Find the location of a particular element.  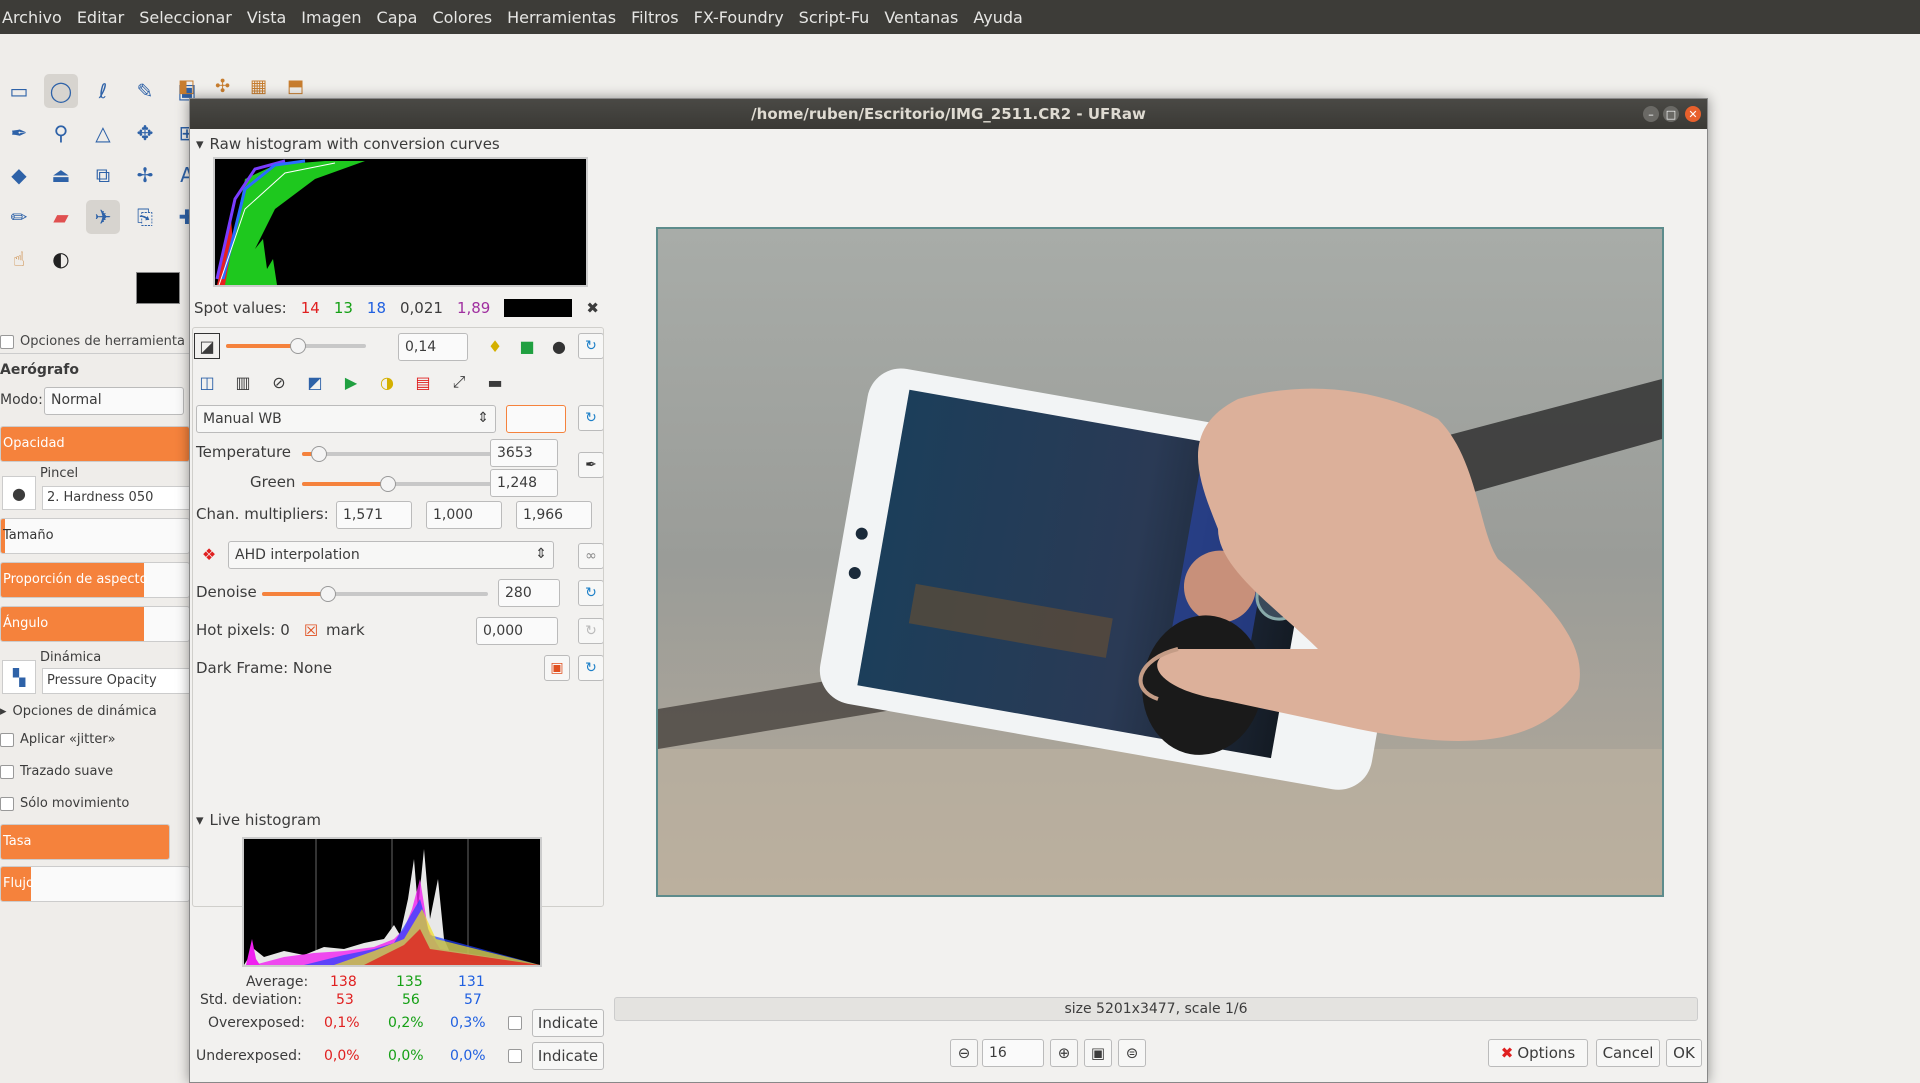

dynamics-options-expander: ▸ Opciones de dinámica is located at coordinates (78, 711).